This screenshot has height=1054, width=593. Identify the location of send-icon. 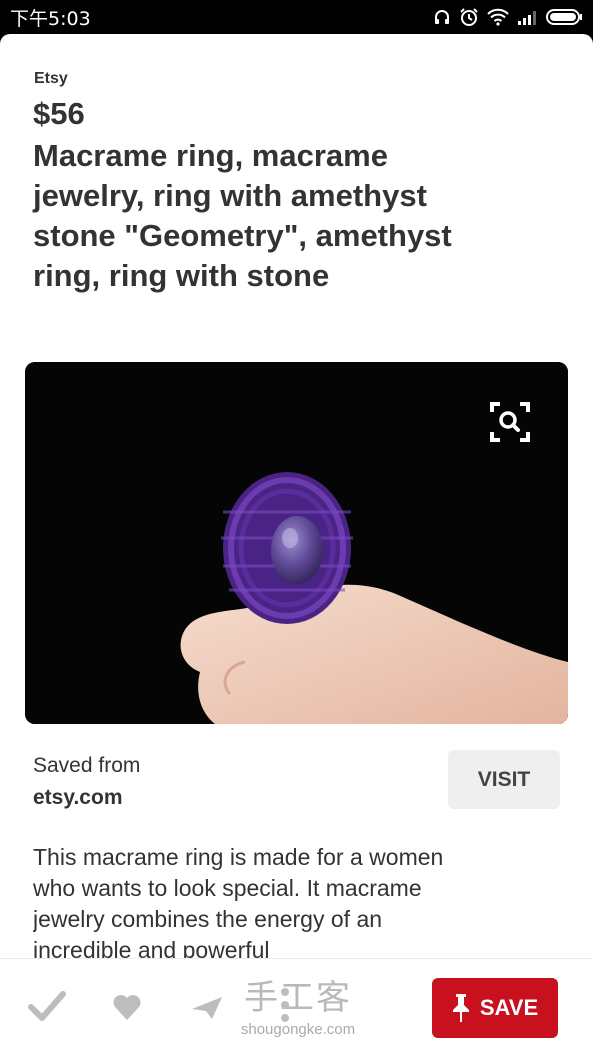
(207, 1008).